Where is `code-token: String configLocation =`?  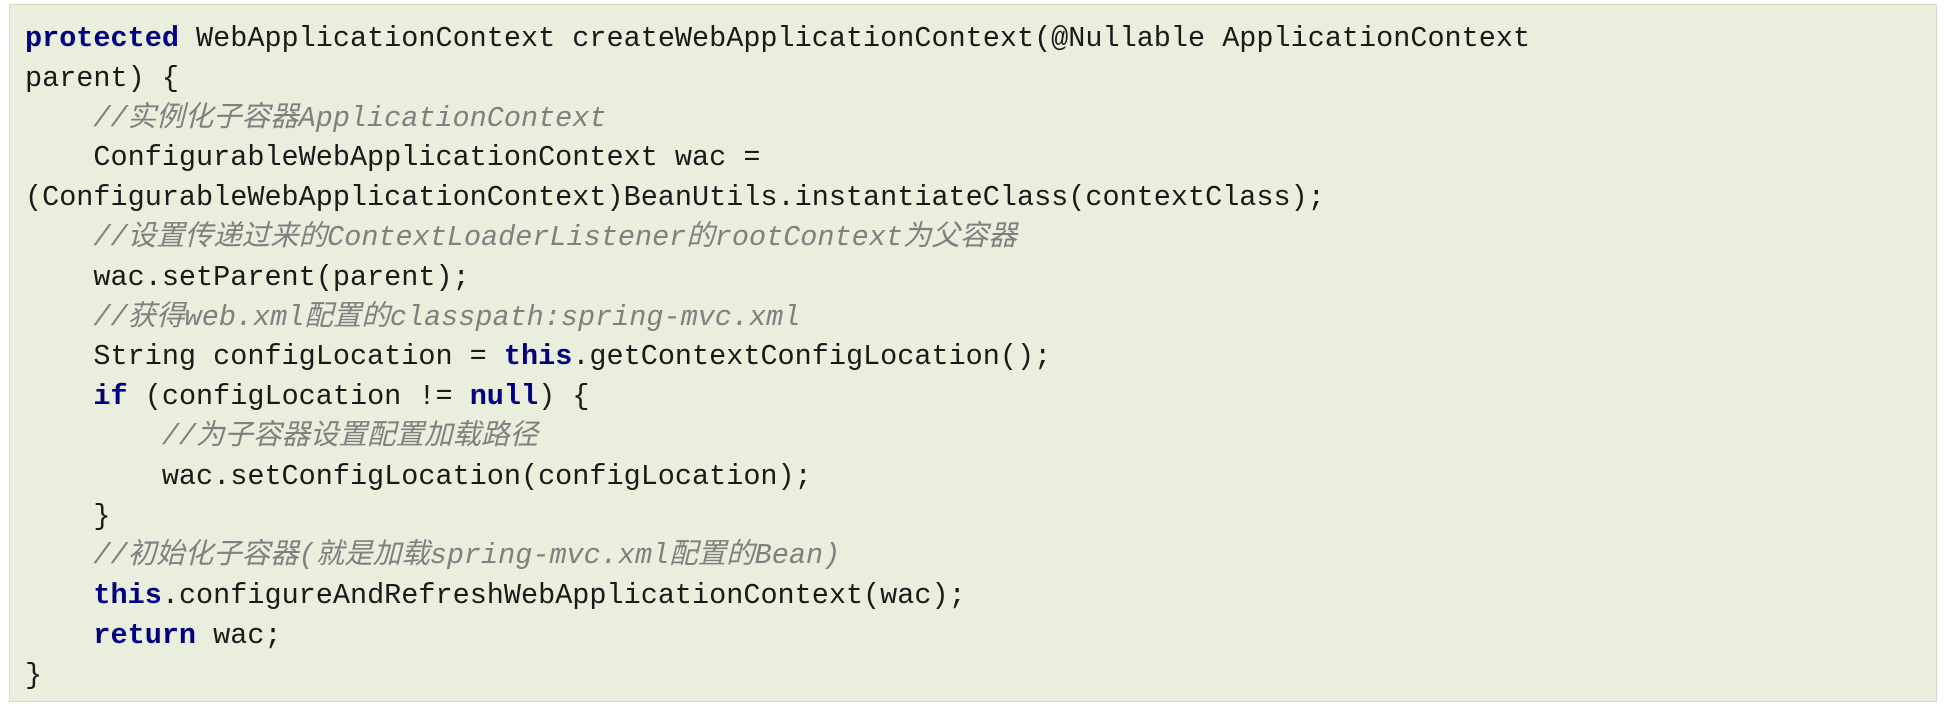
code-token: String configLocation = is located at coordinates (264, 357).